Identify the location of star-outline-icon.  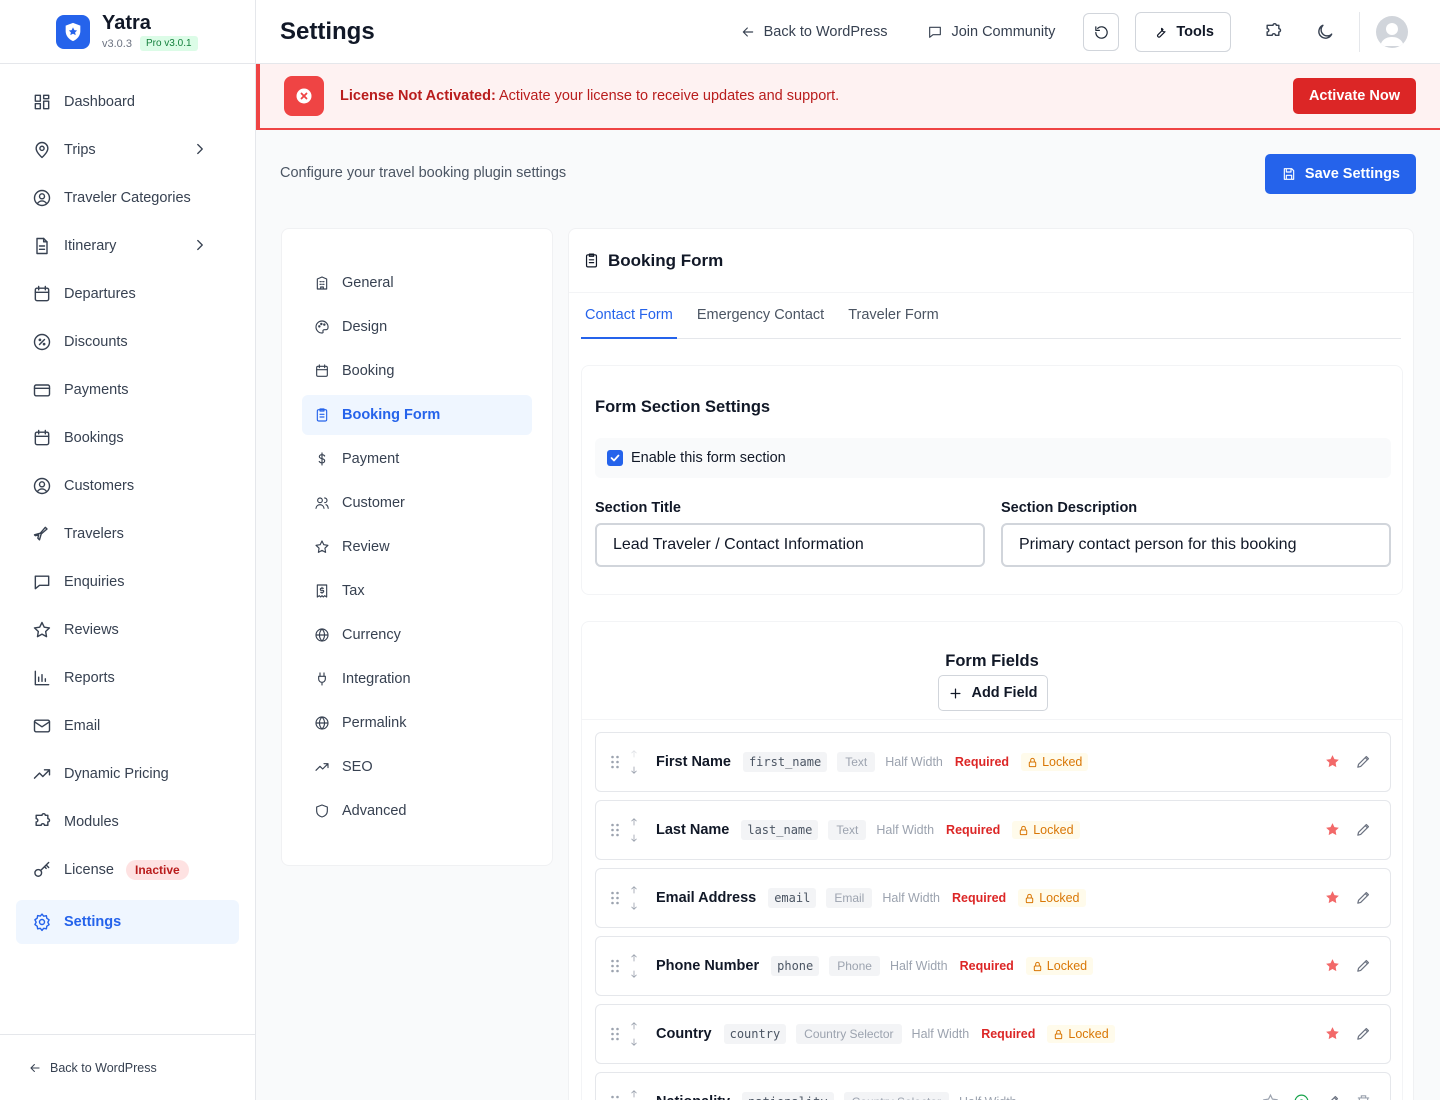
(1270, 1096).